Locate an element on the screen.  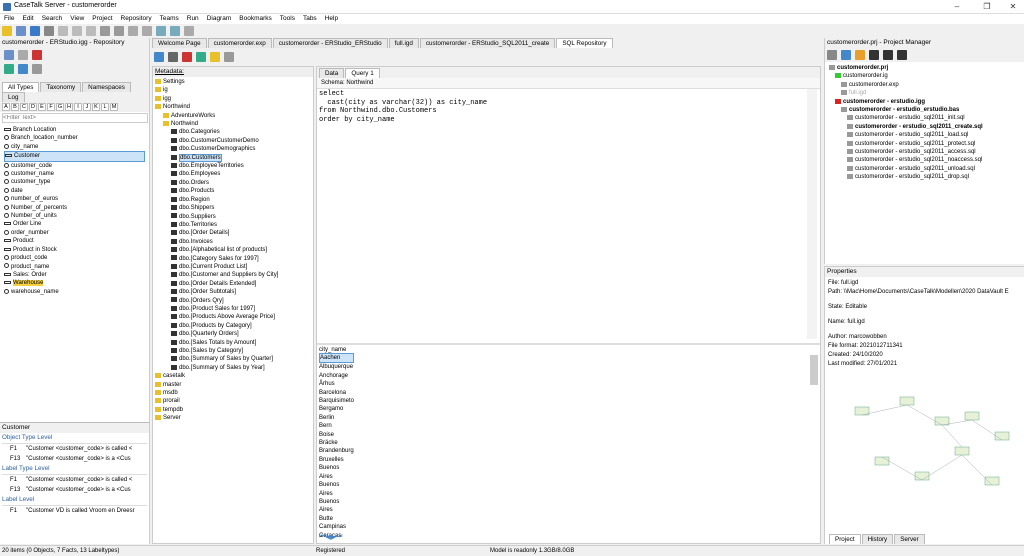
open-icon is located at coordinates (21, 31).